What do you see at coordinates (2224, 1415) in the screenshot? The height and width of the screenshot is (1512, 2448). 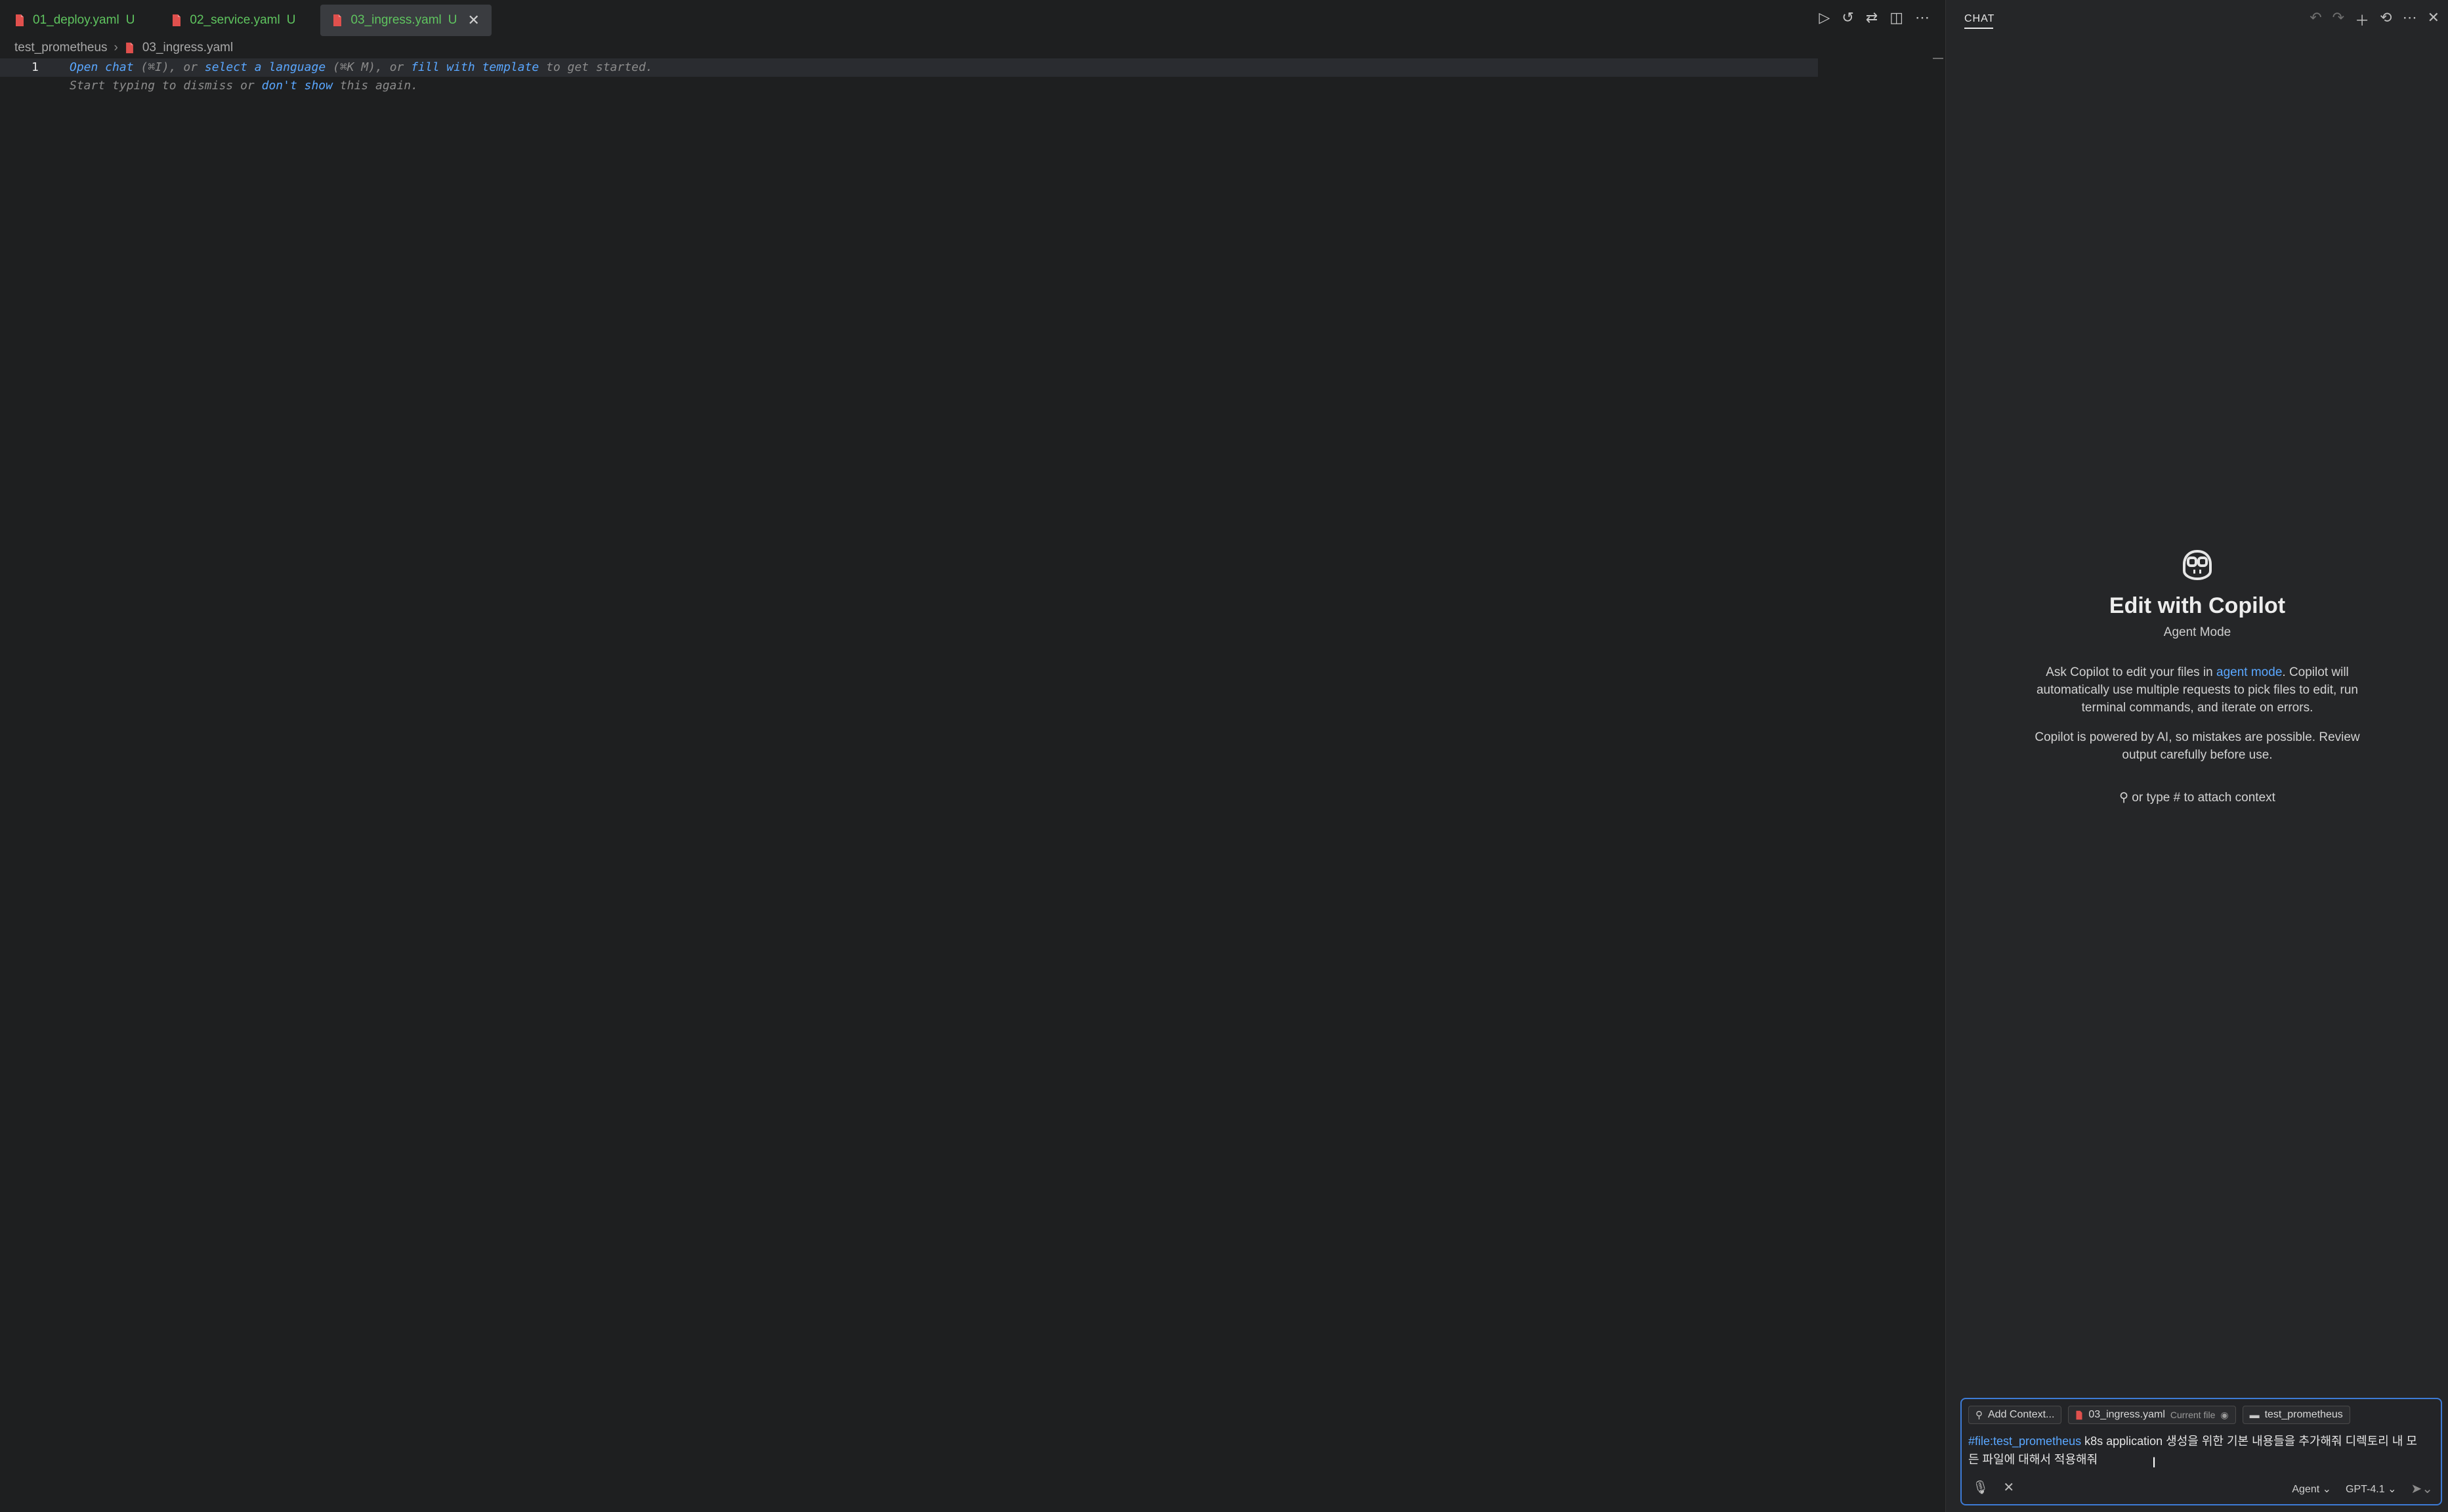 I see `eye-icon: ◉` at bounding box center [2224, 1415].